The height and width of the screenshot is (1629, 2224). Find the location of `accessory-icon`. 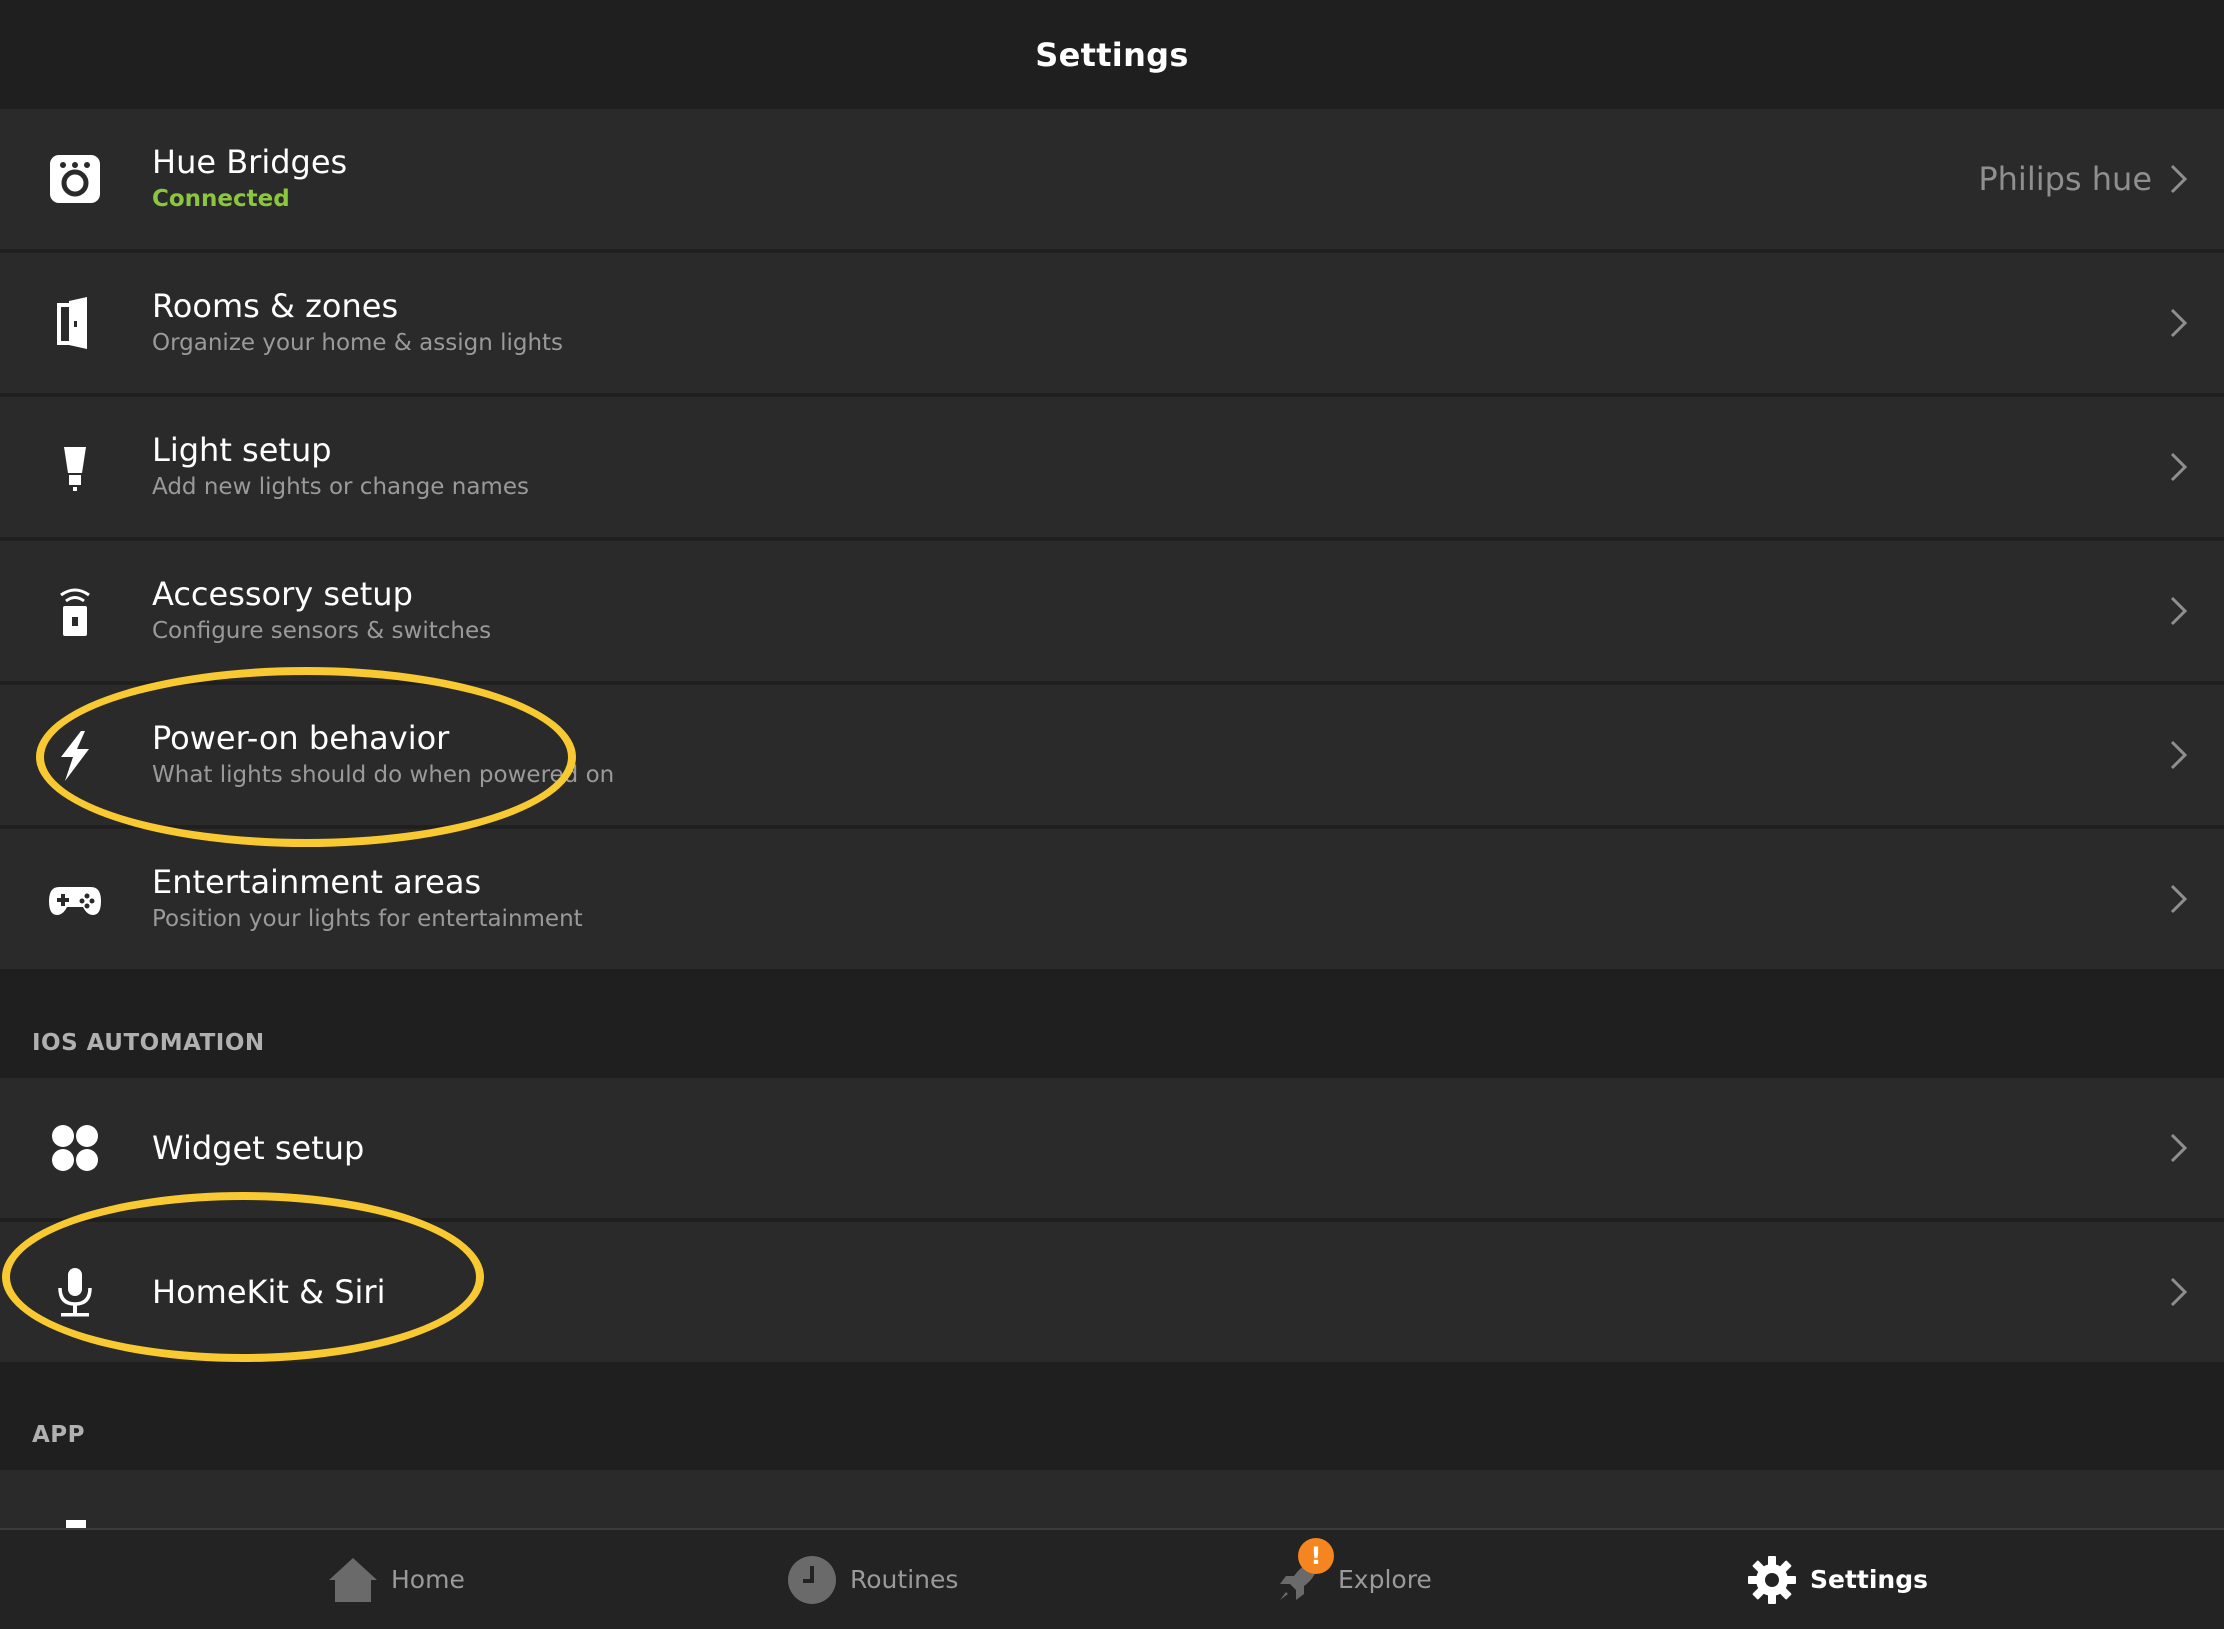

accessory-icon is located at coordinates (75, 611).